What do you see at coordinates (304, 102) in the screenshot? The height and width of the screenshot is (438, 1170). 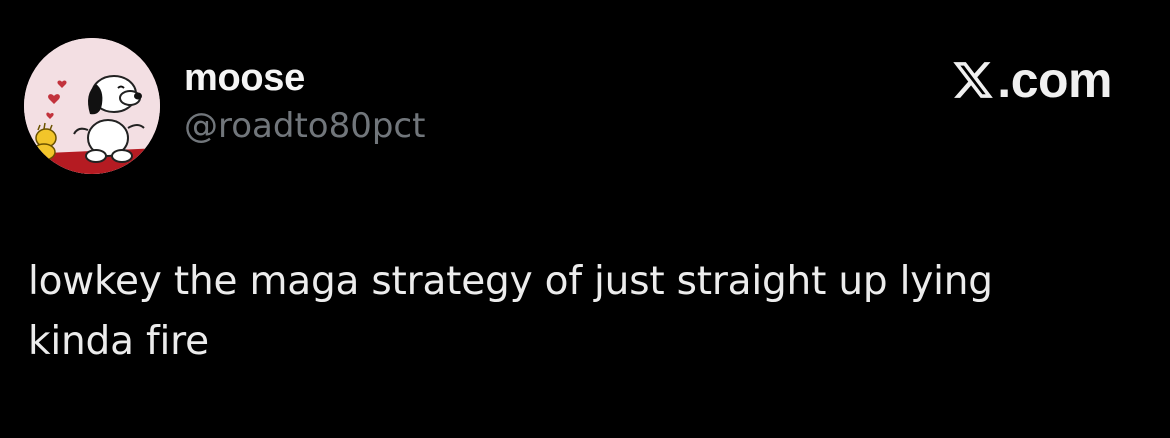 I see `author-identity: moose @roadto80pct` at bounding box center [304, 102].